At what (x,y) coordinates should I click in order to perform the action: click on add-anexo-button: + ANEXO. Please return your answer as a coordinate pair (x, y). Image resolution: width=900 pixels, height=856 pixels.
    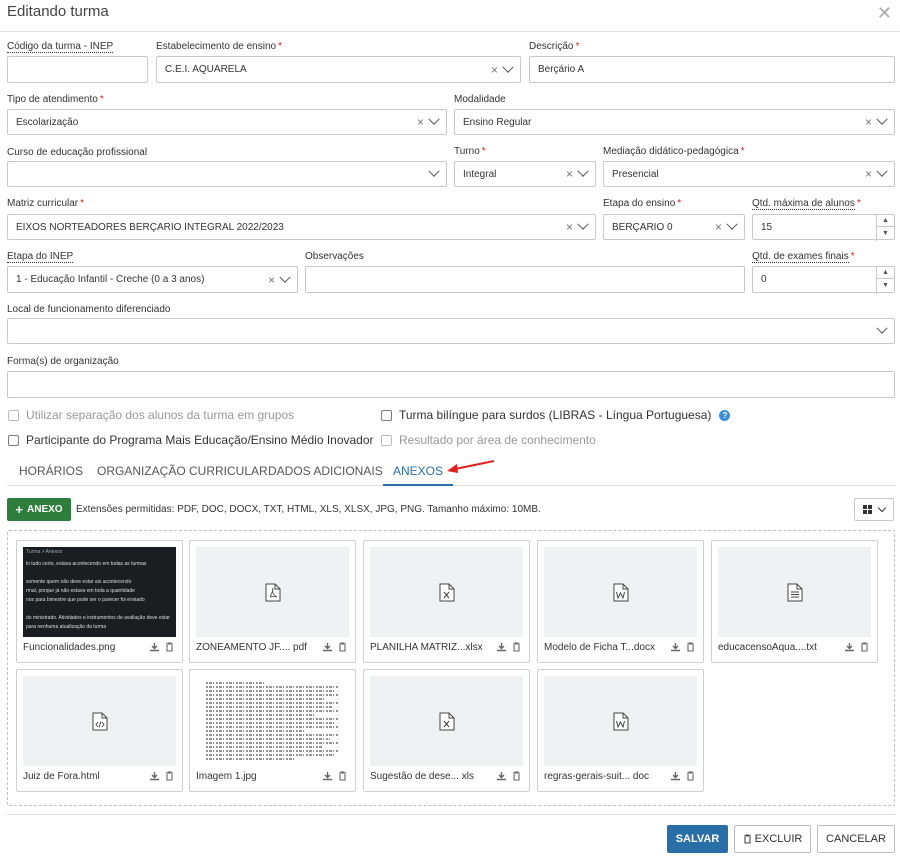
    Looking at the image, I should click on (39, 509).